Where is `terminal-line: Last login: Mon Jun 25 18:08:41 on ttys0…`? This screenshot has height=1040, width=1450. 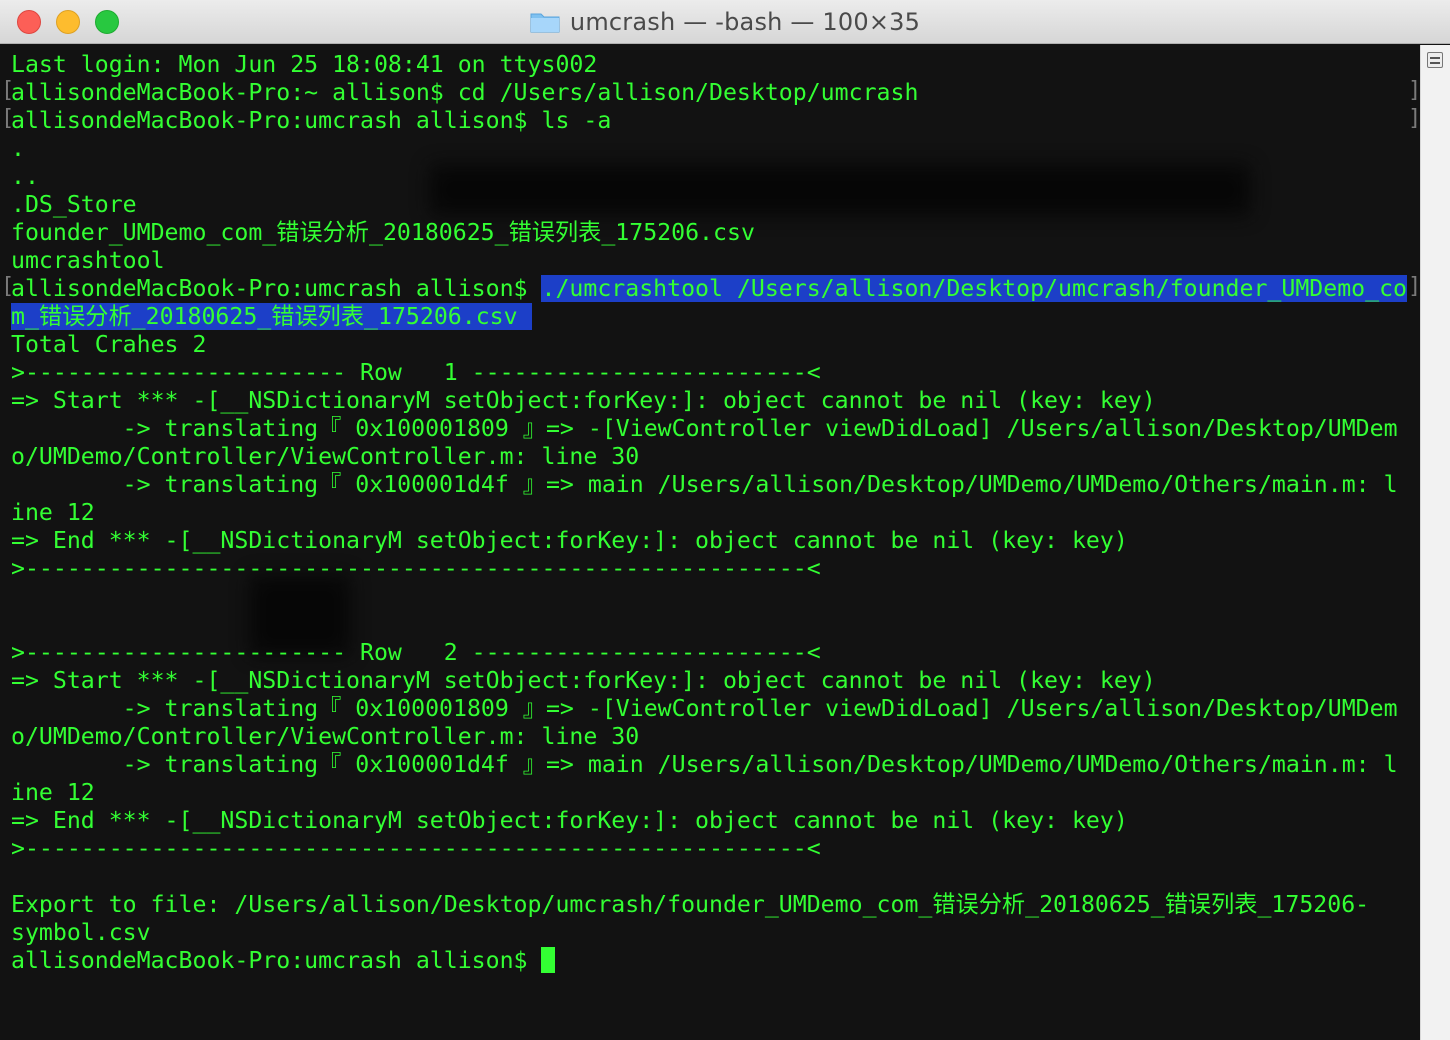
terminal-line: Last login: Mon Jun 25 18:08:41 on ttys0… is located at coordinates (304, 64).